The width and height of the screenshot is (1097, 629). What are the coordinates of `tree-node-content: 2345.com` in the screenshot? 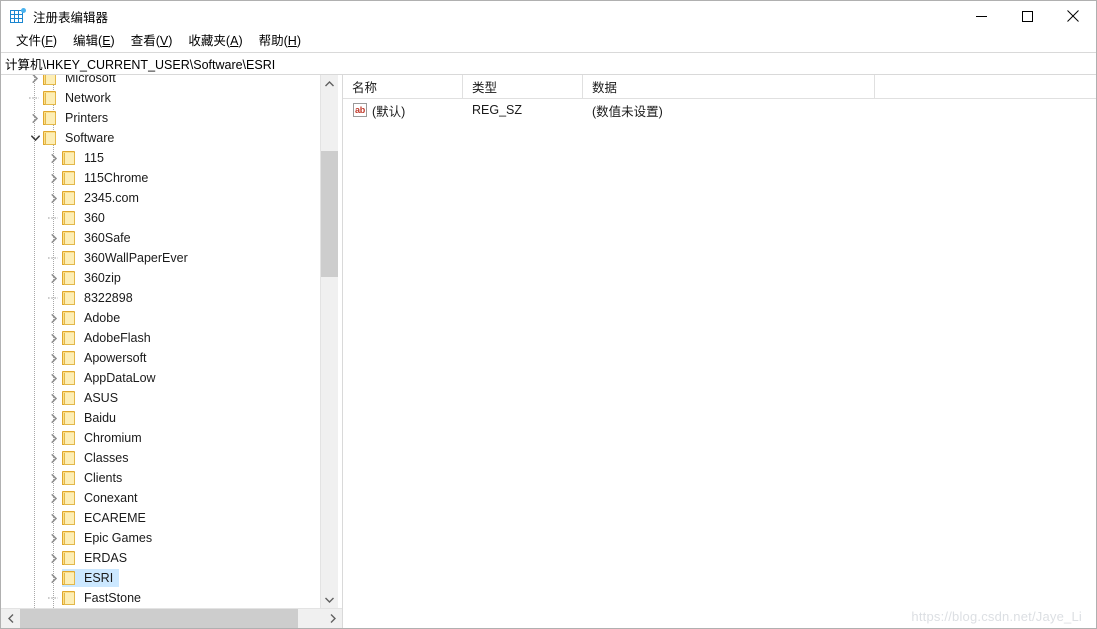 It's located at (103, 198).